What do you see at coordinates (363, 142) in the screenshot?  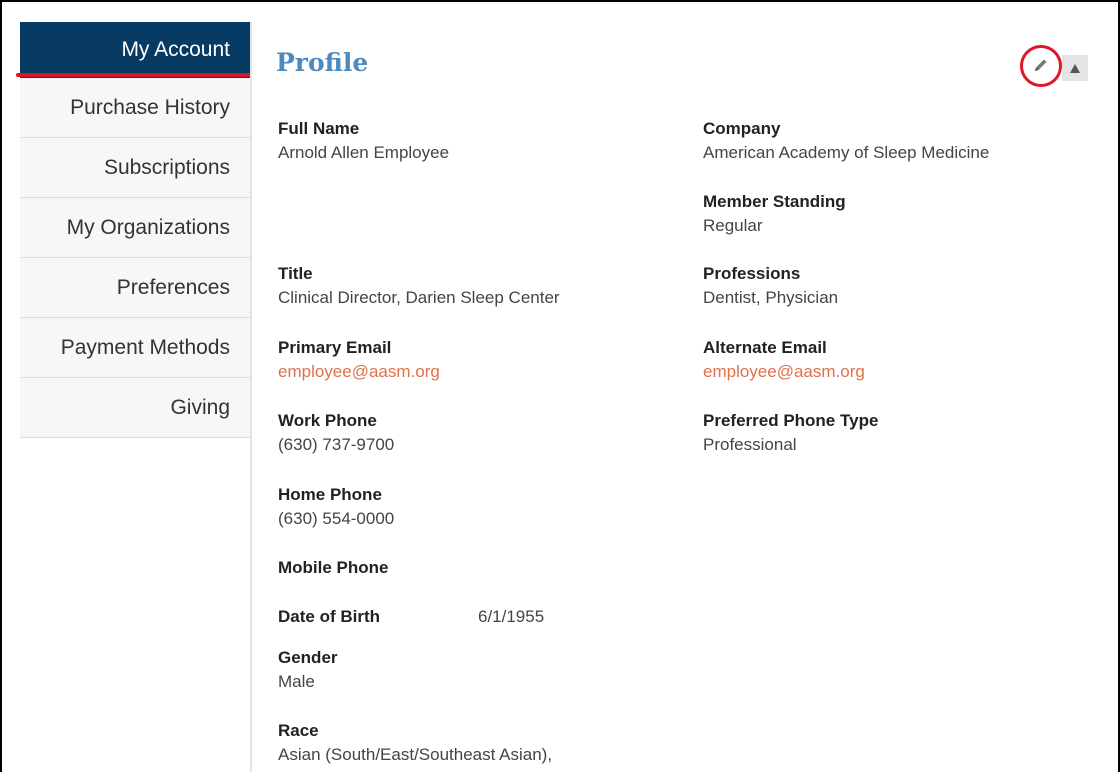 I see `field-full-name: Full Name Arnold Allen Employee` at bounding box center [363, 142].